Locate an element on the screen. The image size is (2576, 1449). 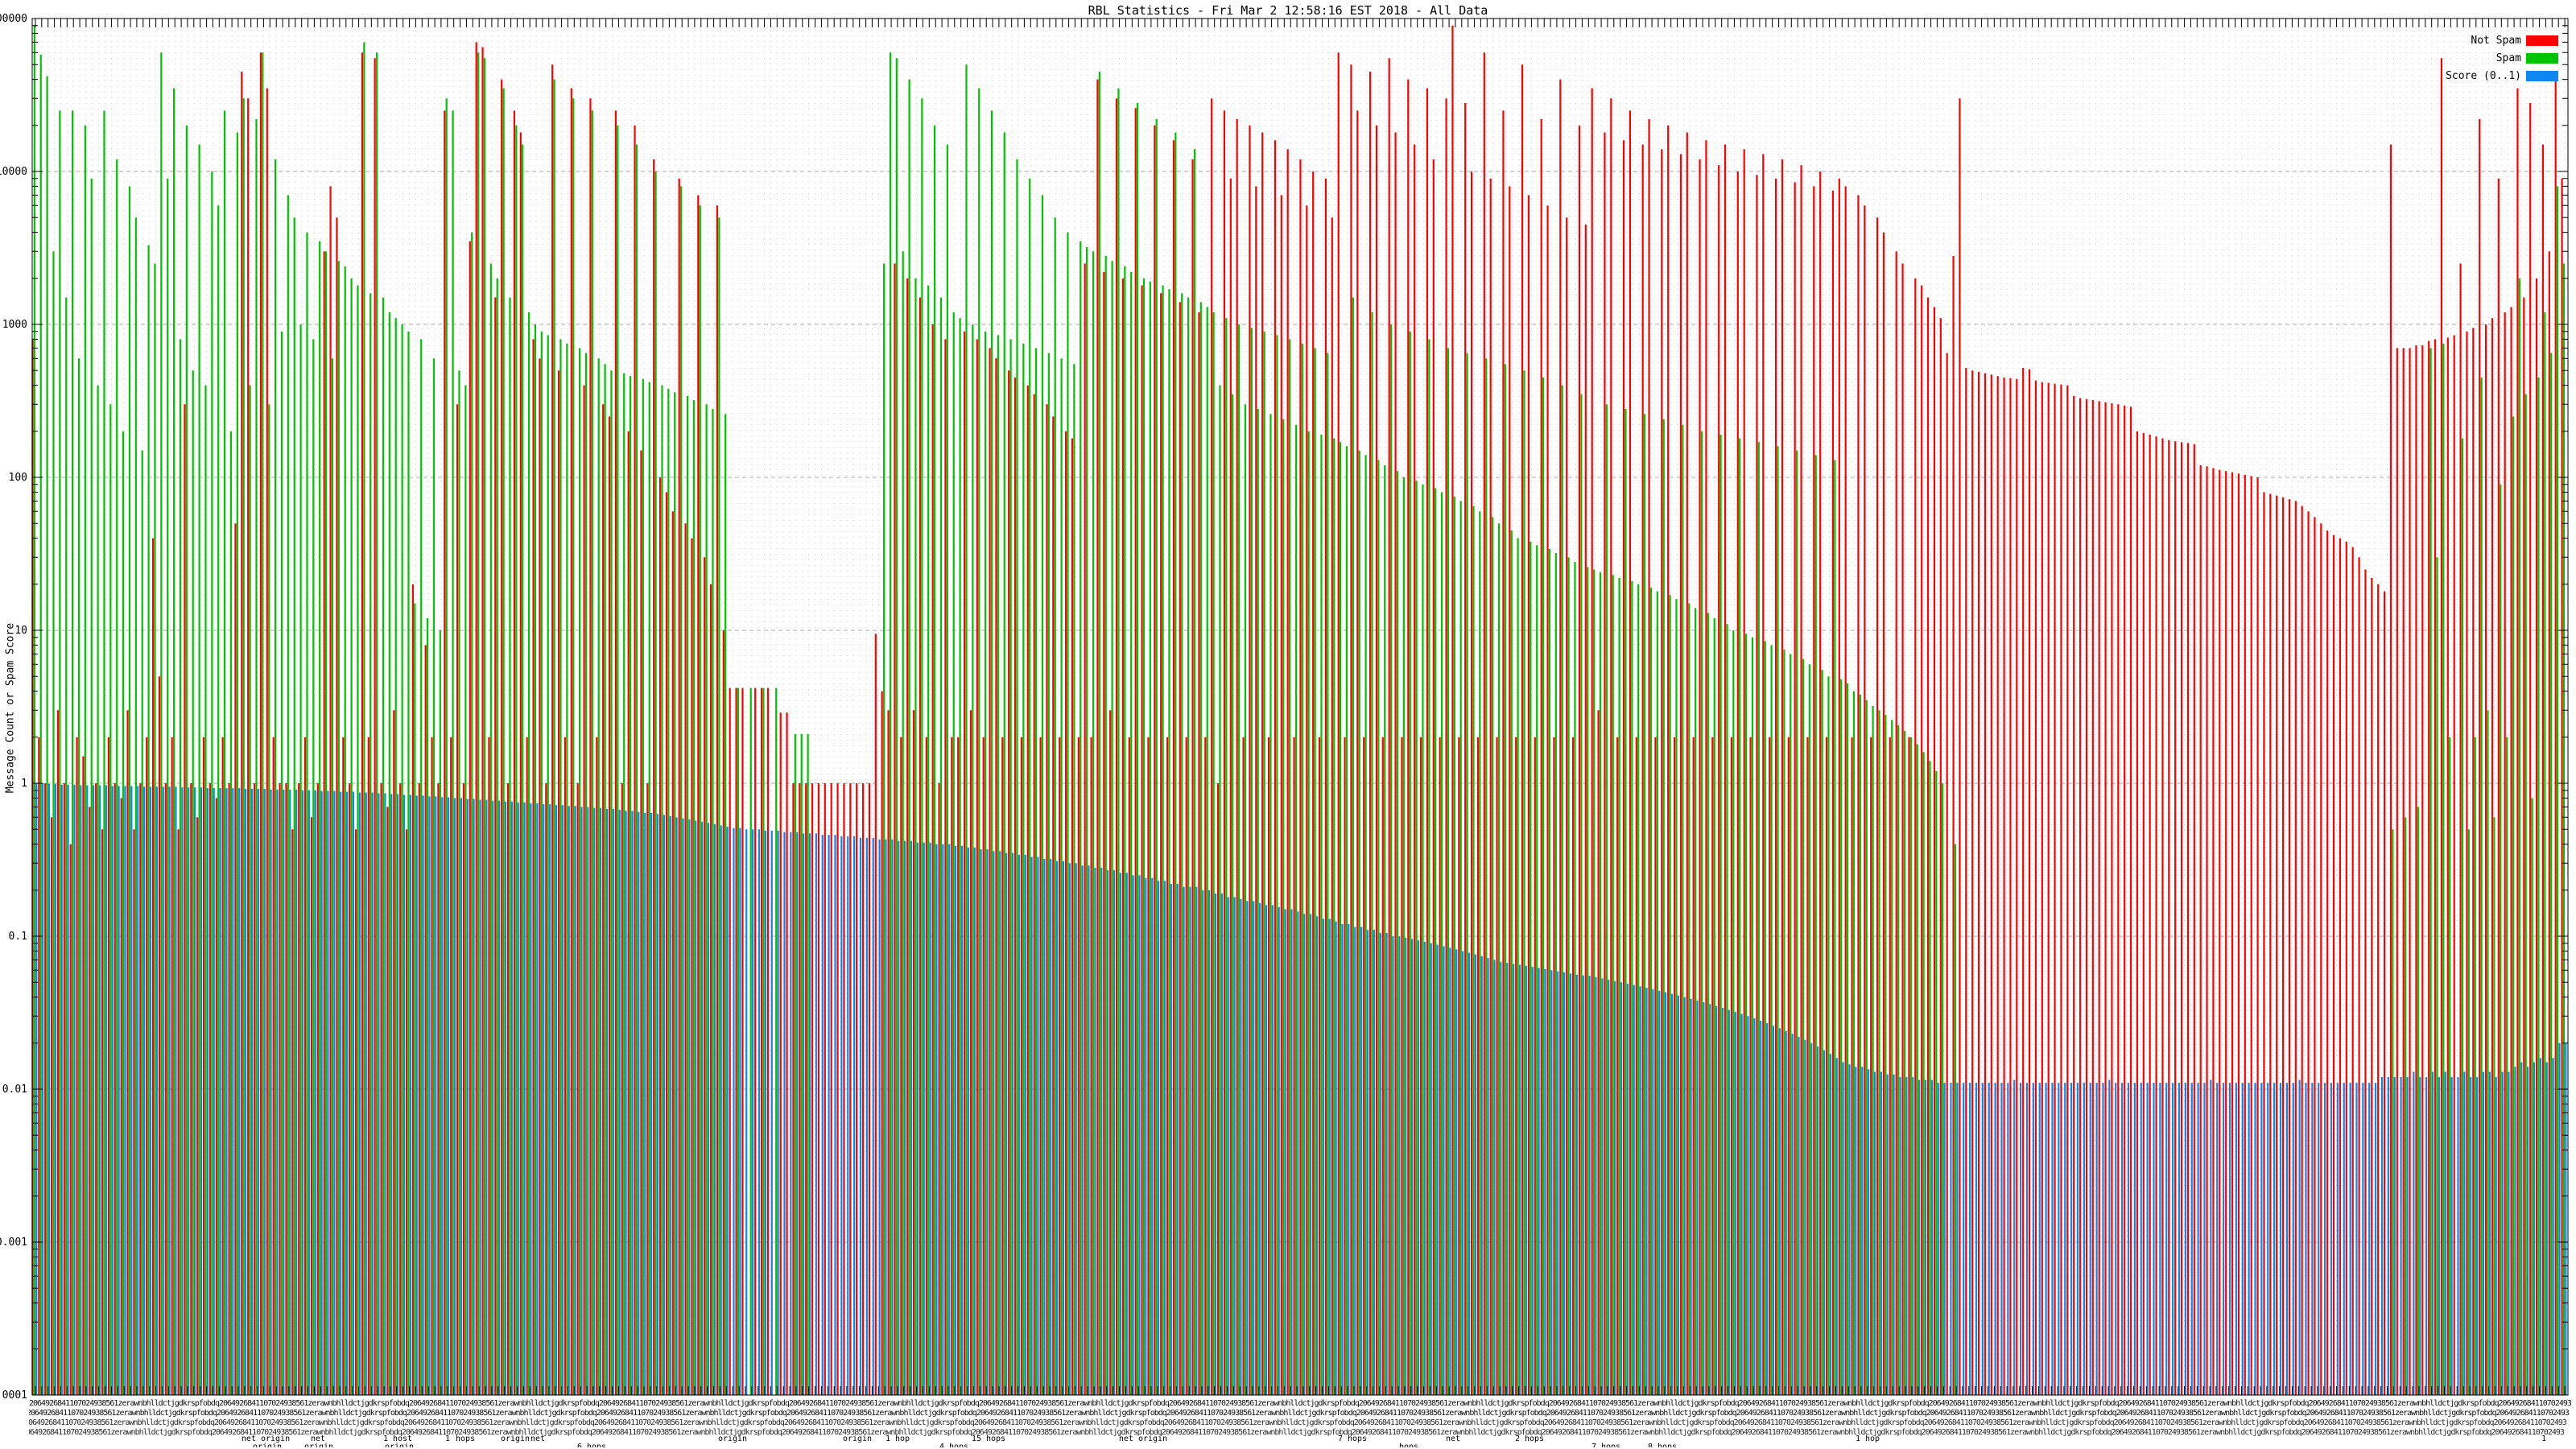
legend-label: Score (0..1) is located at coordinates (2483, 76).